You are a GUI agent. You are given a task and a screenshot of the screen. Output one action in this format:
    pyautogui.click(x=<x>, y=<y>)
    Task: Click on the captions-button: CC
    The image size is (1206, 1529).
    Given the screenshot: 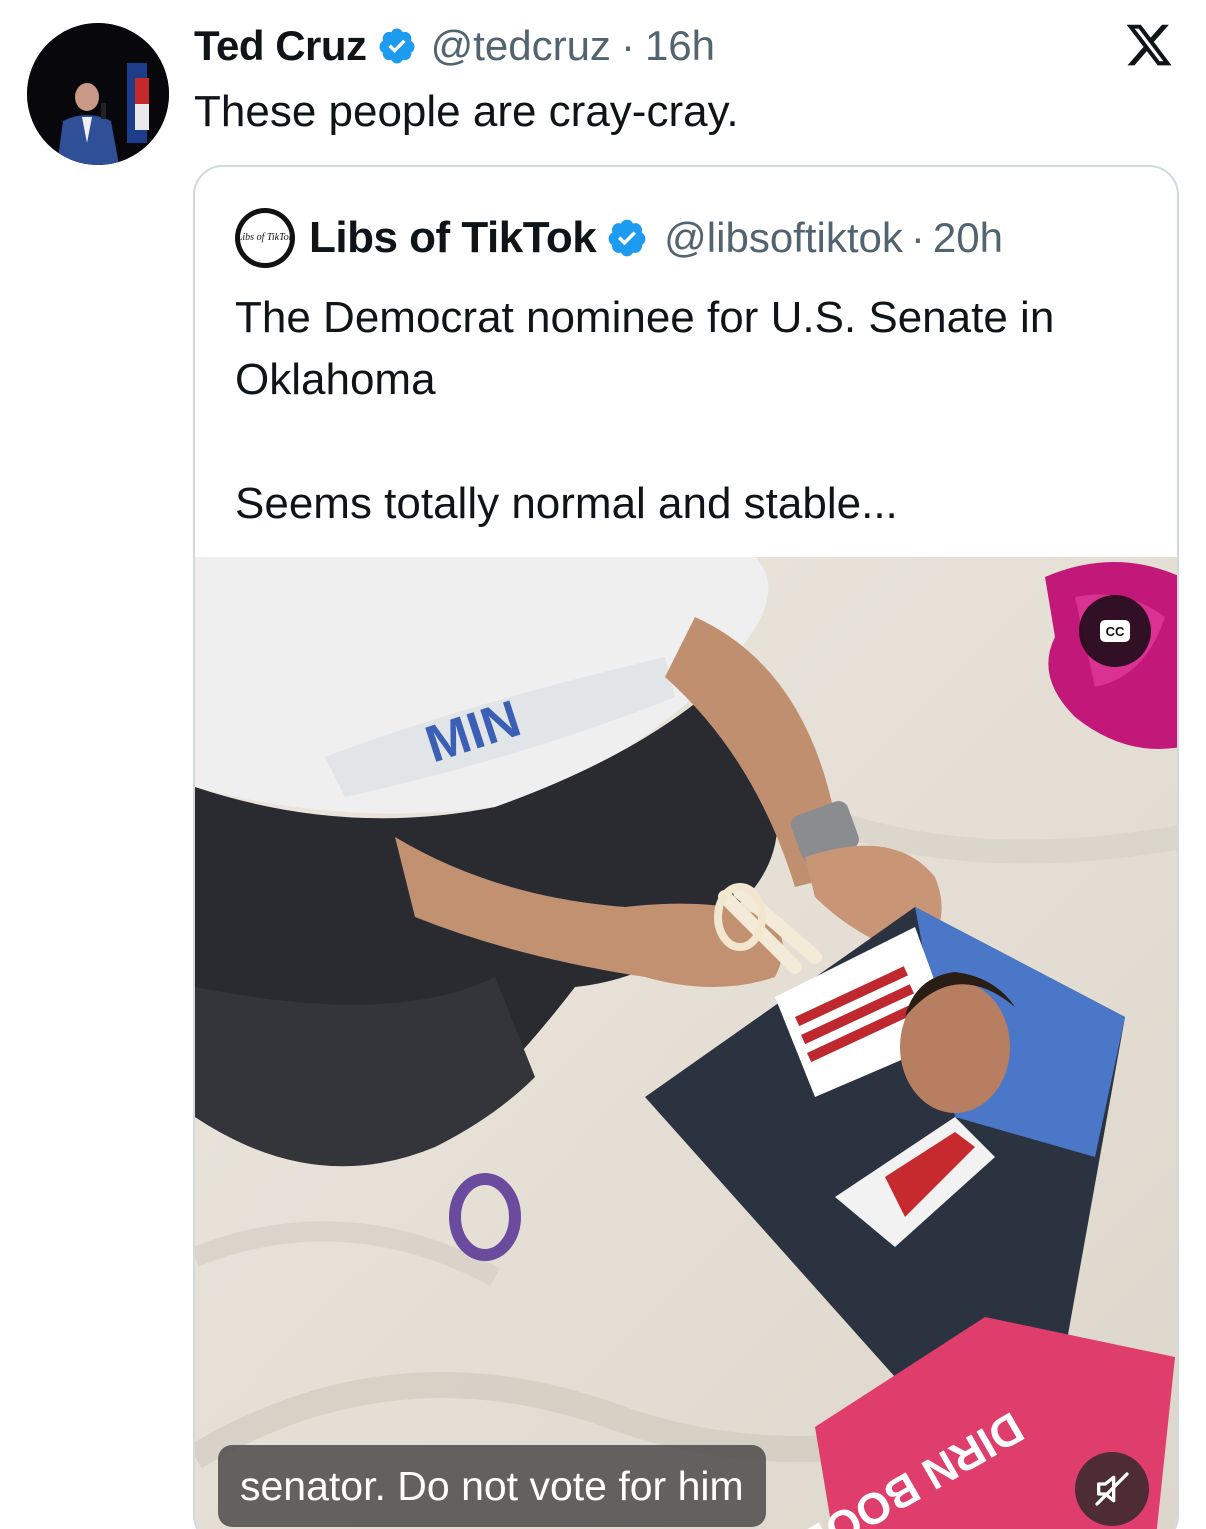 What is the action you would take?
    pyautogui.click(x=1115, y=631)
    